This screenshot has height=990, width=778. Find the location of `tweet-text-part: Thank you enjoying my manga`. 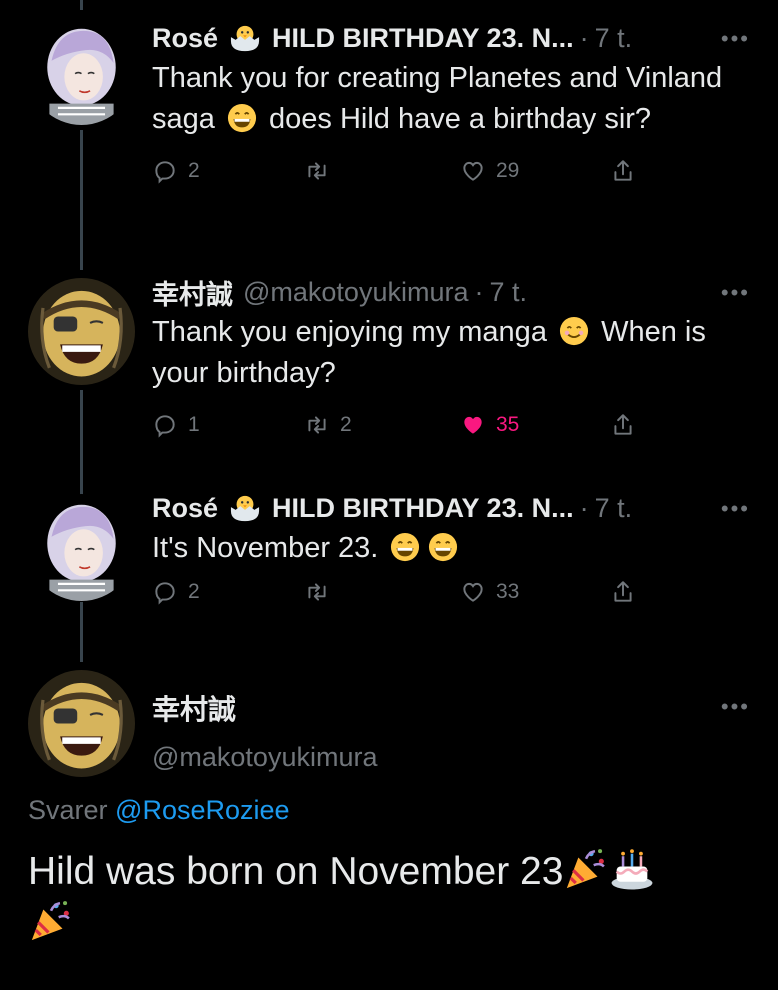

tweet-text-part: Thank you enjoying my manga is located at coordinates (349, 332).